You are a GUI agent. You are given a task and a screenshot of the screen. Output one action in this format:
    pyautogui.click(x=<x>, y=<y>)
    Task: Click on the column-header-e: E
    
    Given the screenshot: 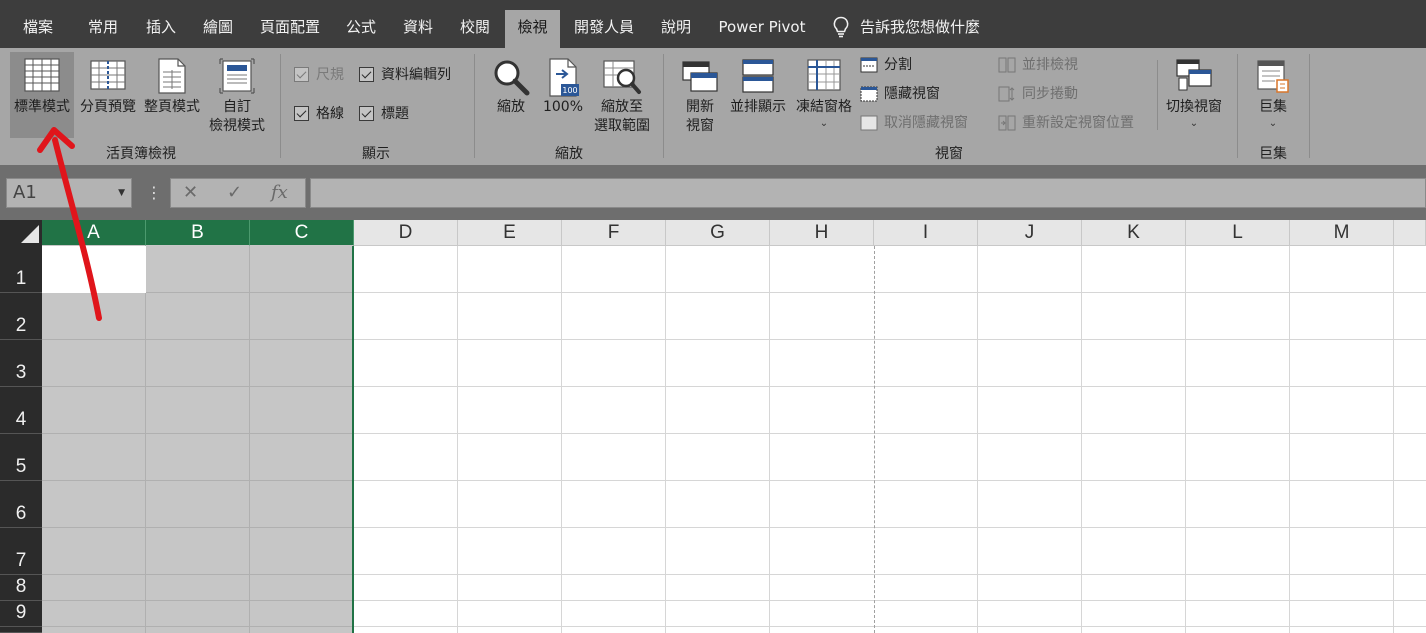 What is the action you would take?
    pyautogui.click(x=510, y=233)
    